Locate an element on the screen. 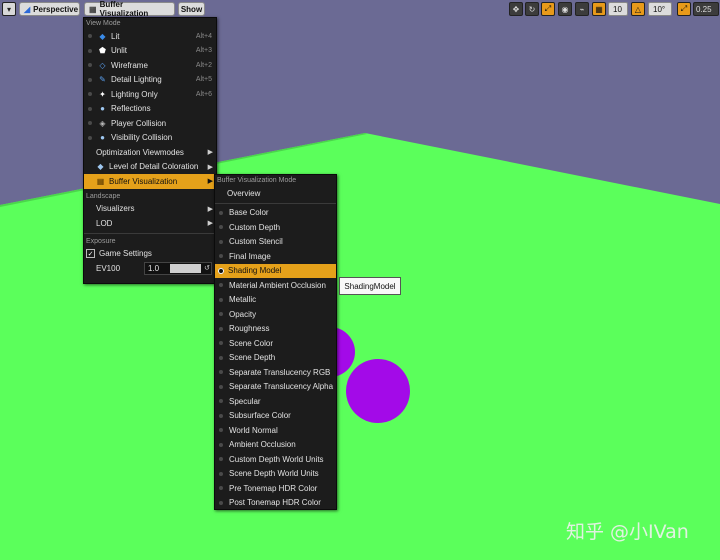 The width and height of the screenshot is (720, 560). menu-item-reflections: ● Reflections is located at coordinates (150, 109).